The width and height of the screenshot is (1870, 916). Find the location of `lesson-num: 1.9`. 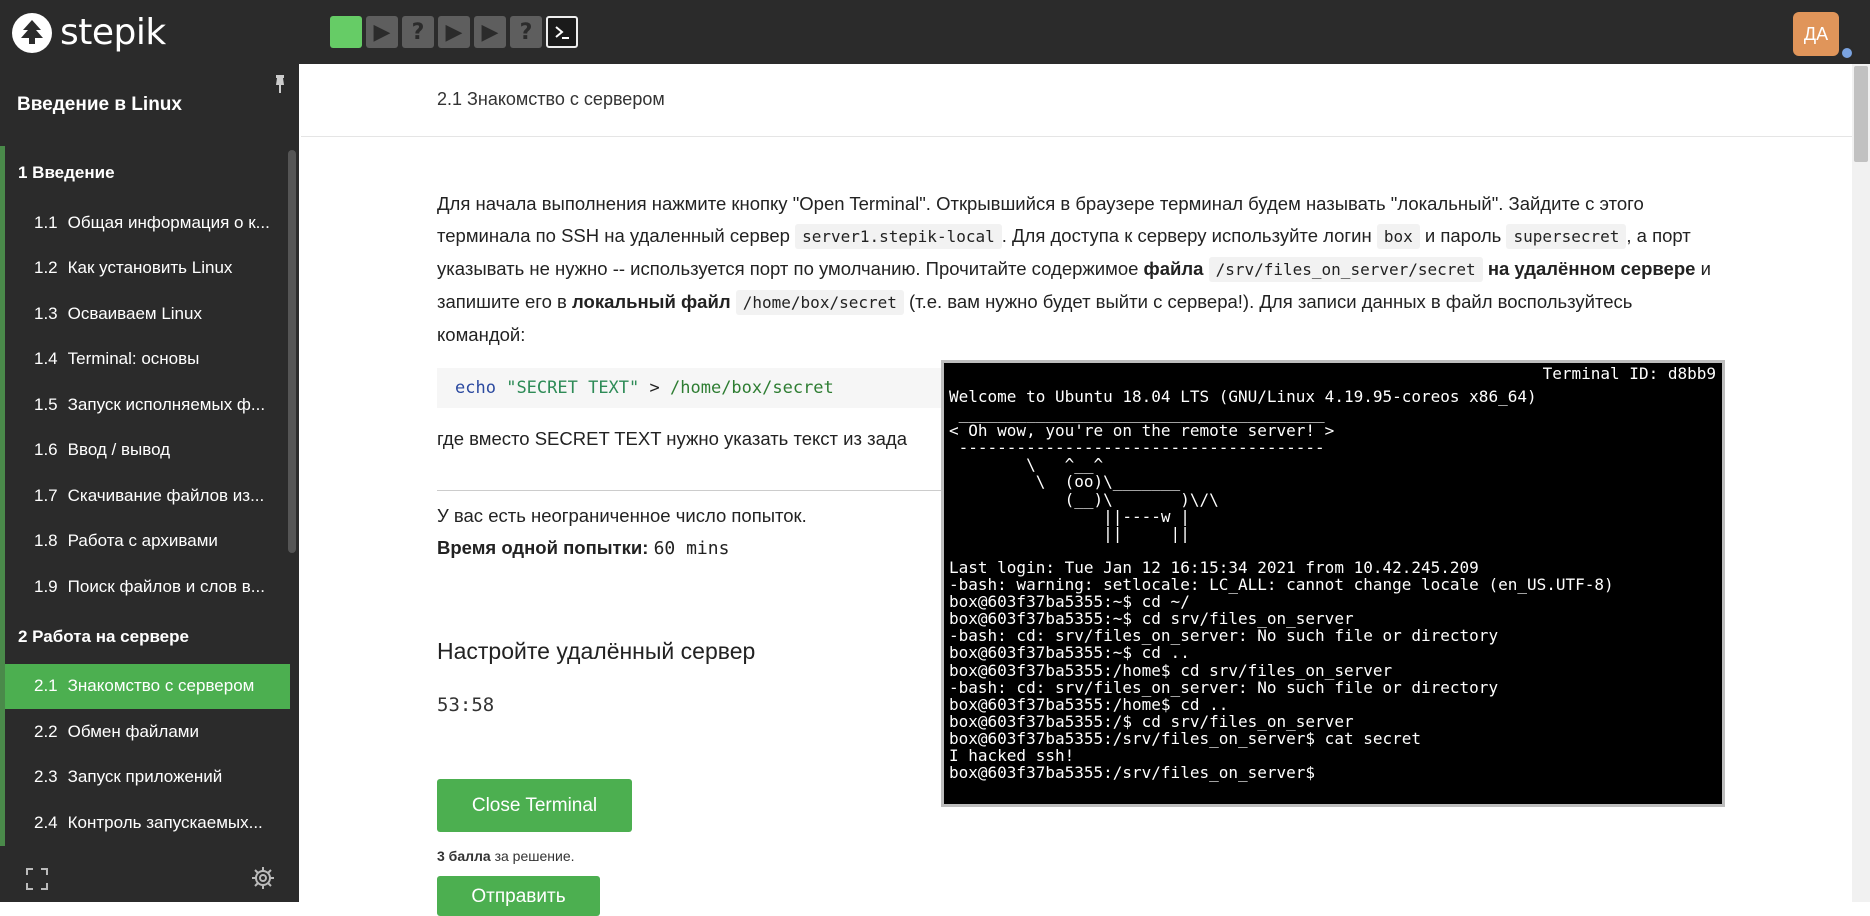

lesson-num: 1.9 is located at coordinates (46, 586).